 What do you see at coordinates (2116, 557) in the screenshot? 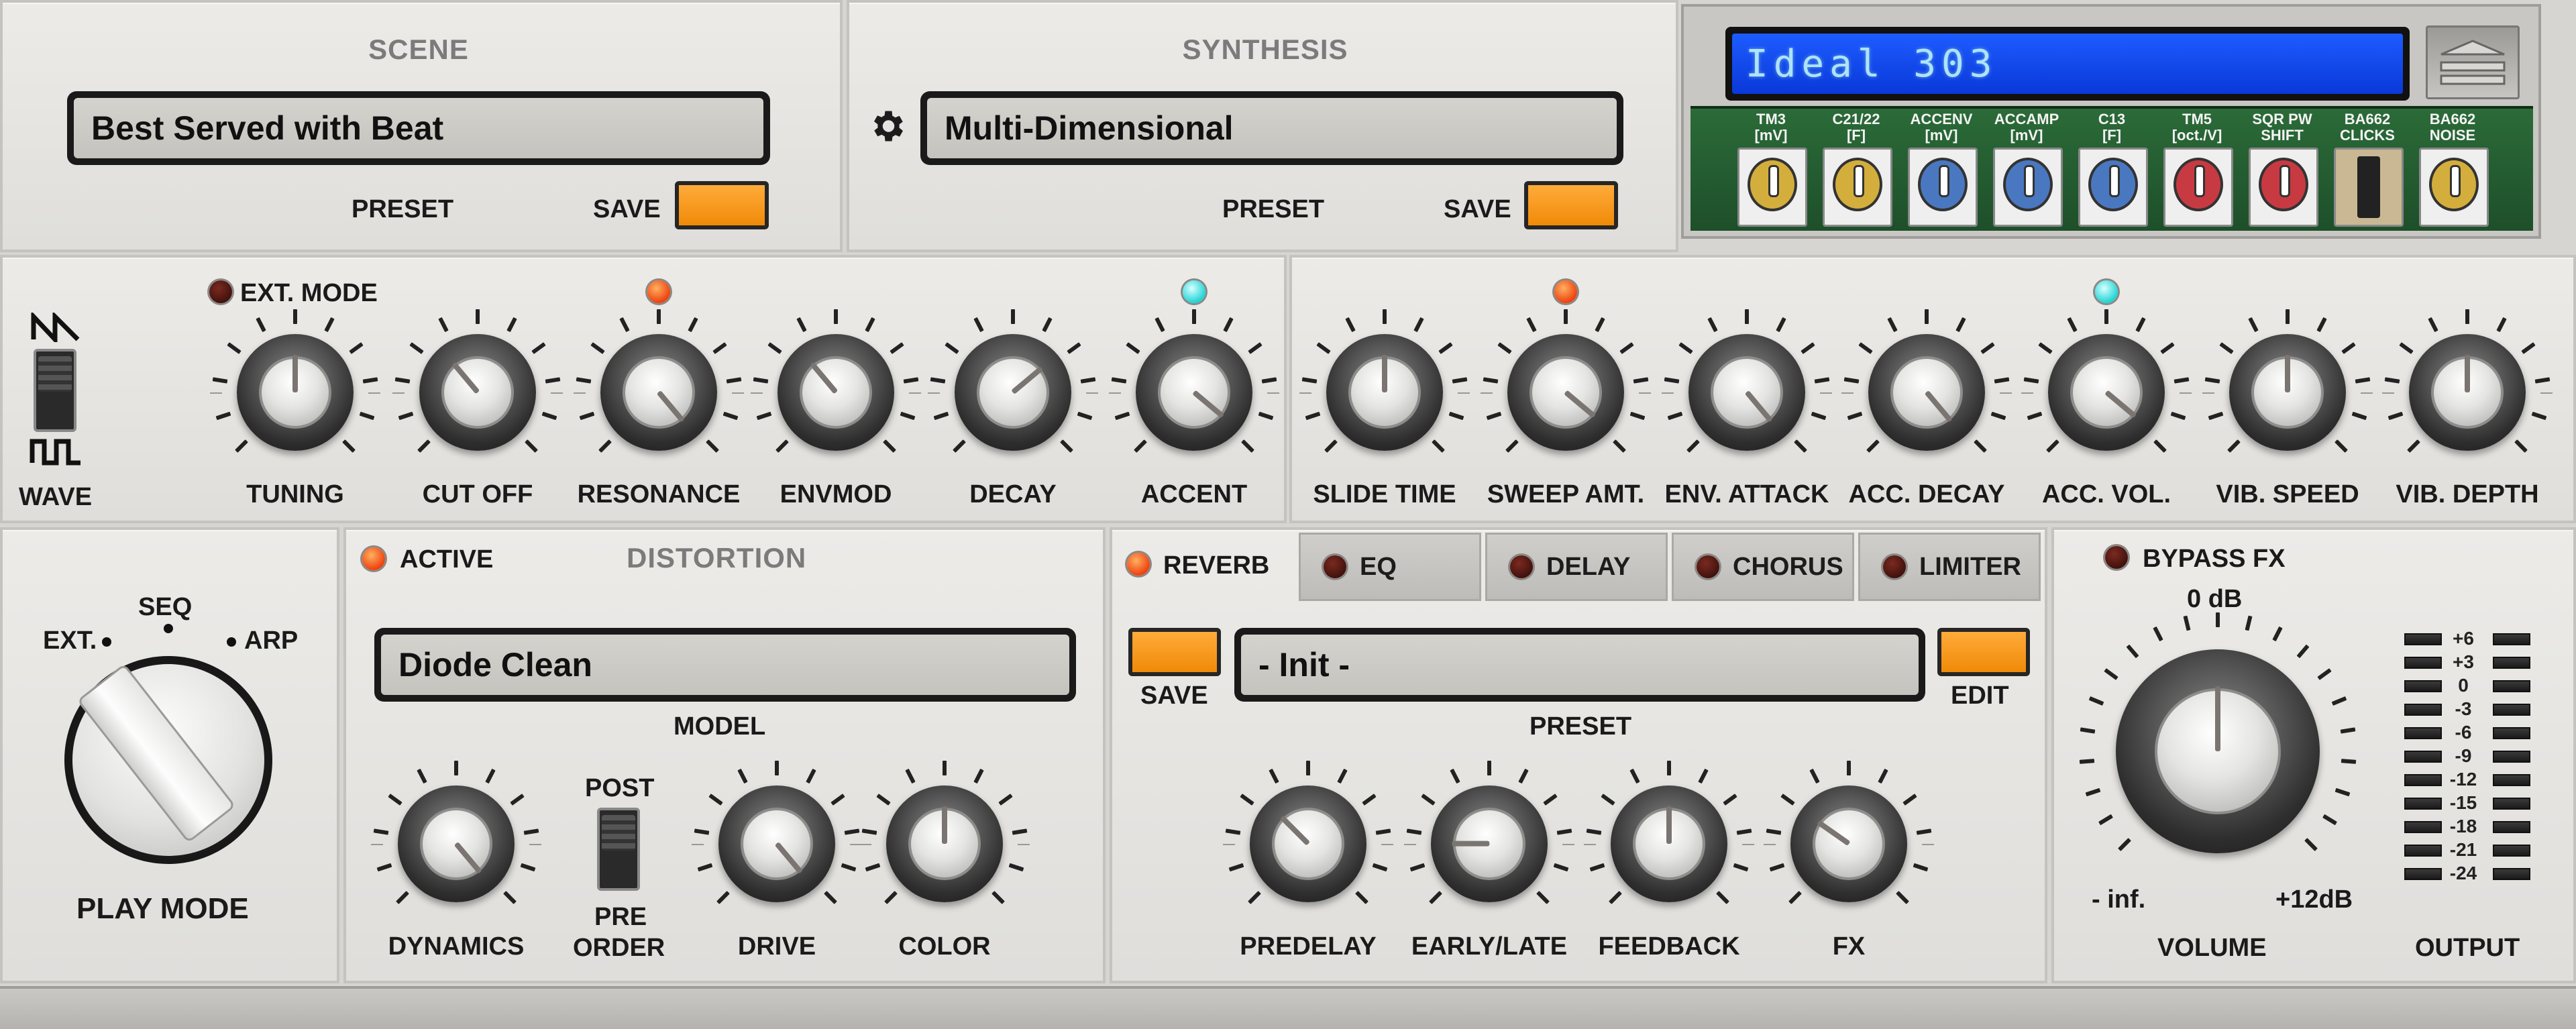
I see `bypass-fx-led` at bounding box center [2116, 557].